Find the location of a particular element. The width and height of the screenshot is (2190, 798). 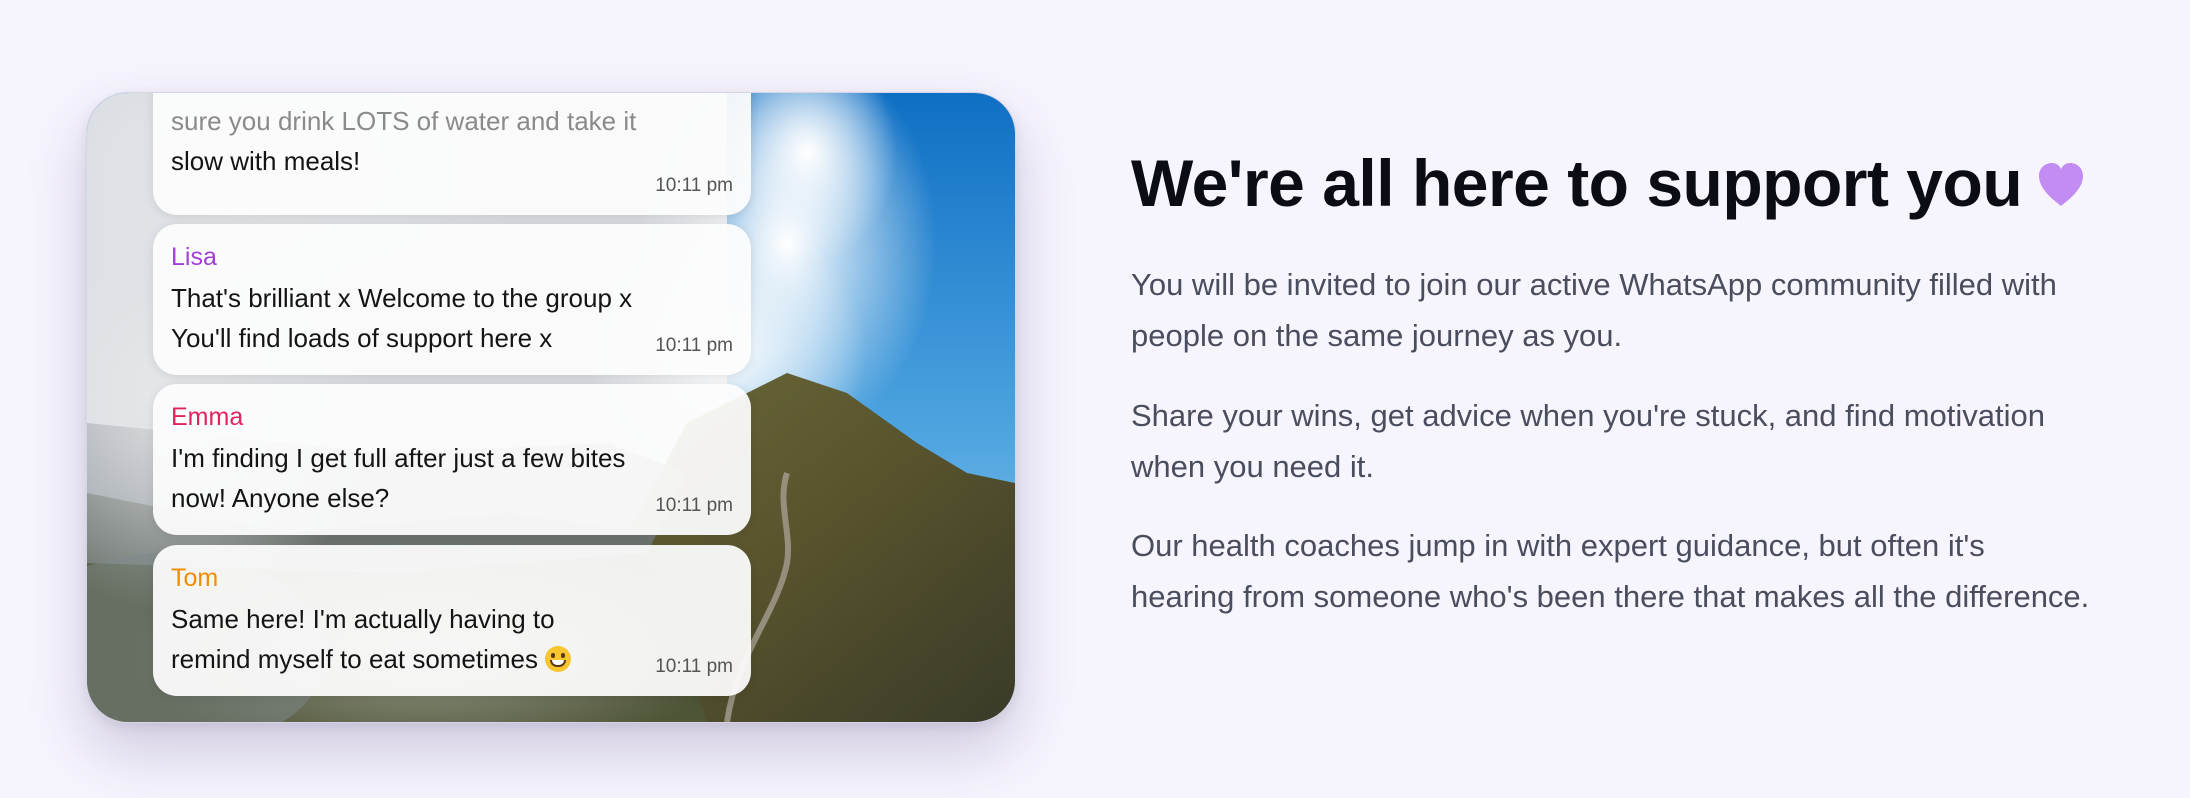

purple-heart-icon is located at coordinates (2061, 184).